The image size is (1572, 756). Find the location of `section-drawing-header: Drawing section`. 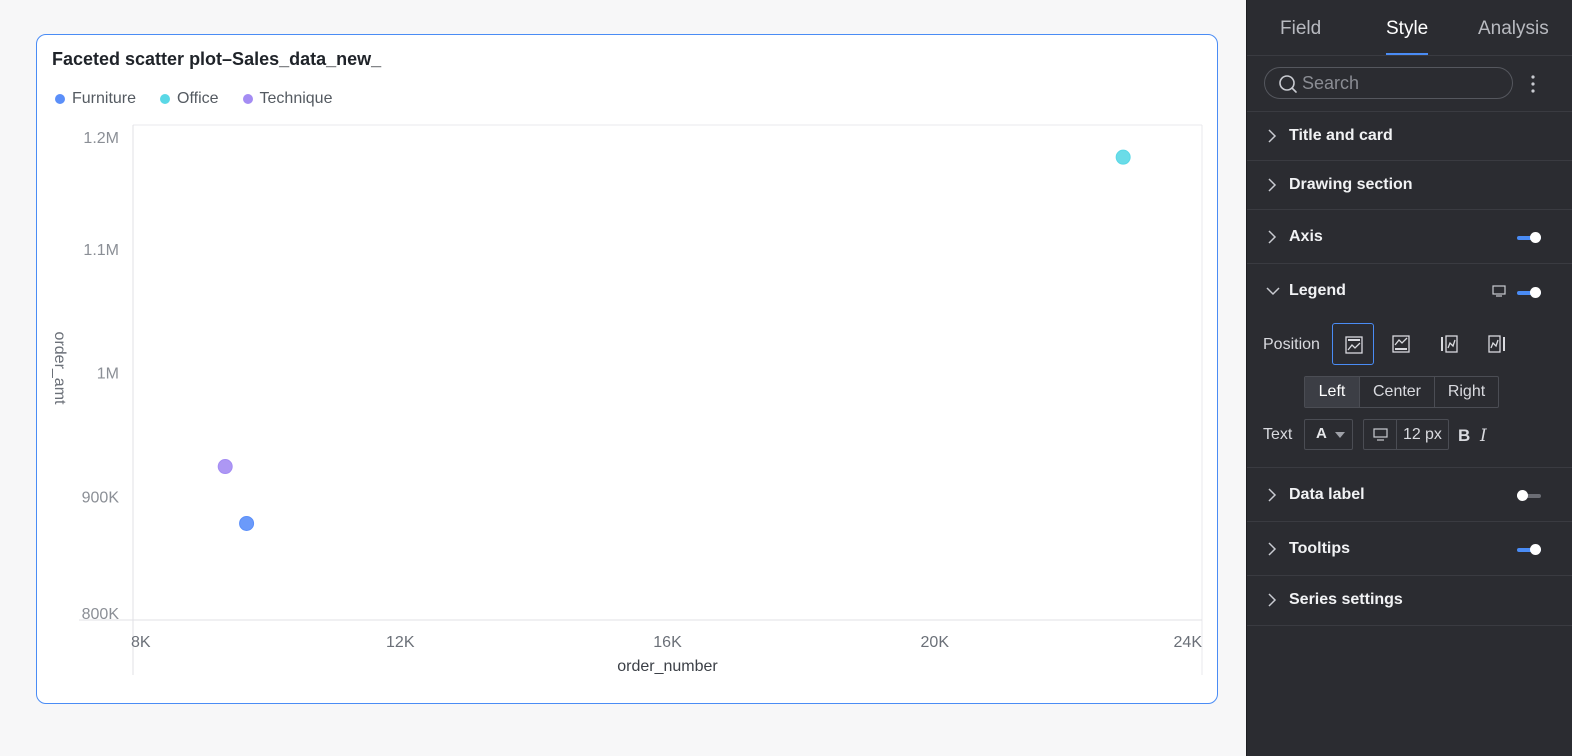

section-drawing-header: Drawing section is located at coordinates (1409, 185).